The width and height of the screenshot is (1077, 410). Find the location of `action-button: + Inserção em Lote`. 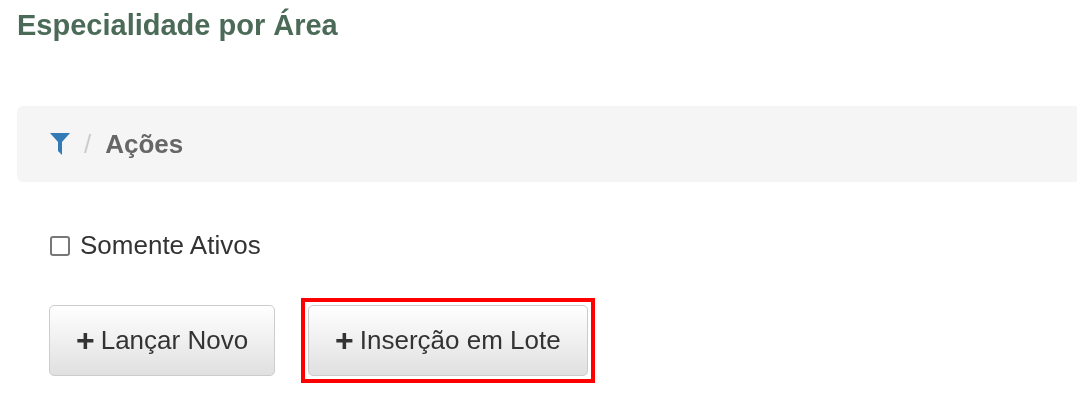

action-button: + Inserção em Lote is located at coordinates (448, 340).